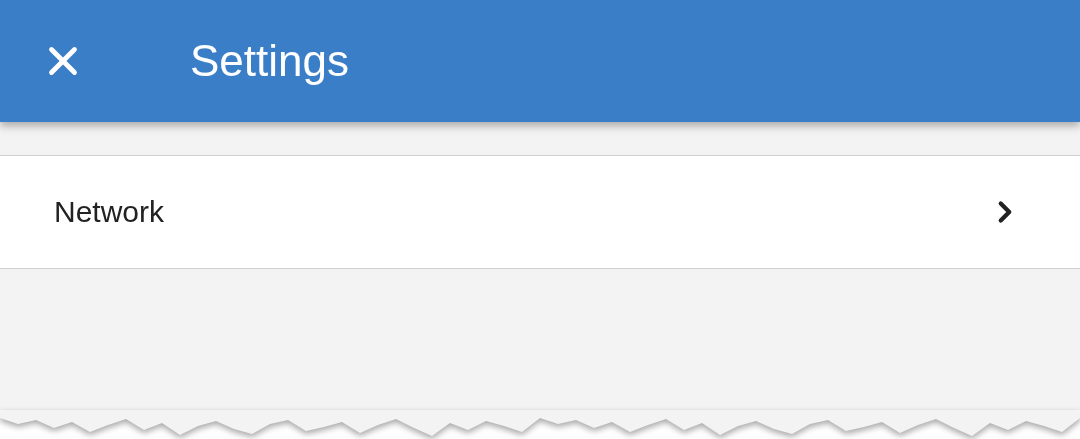  Describe the element at coordinates (269, 61) in the screenshot. I see `page-title: Settings` at that location.